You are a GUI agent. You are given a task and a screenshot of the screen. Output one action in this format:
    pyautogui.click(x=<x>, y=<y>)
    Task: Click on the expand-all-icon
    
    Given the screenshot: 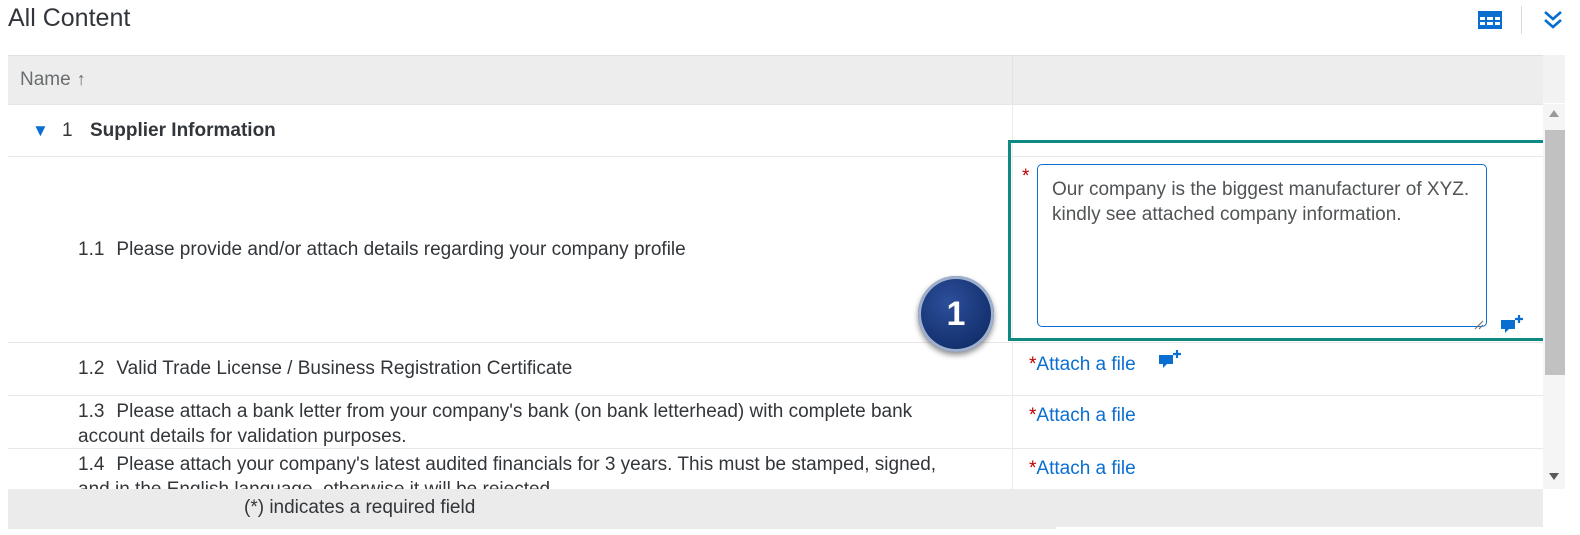 What is the action you would take?
    pyautogui.click(x=1553, y=20)
    